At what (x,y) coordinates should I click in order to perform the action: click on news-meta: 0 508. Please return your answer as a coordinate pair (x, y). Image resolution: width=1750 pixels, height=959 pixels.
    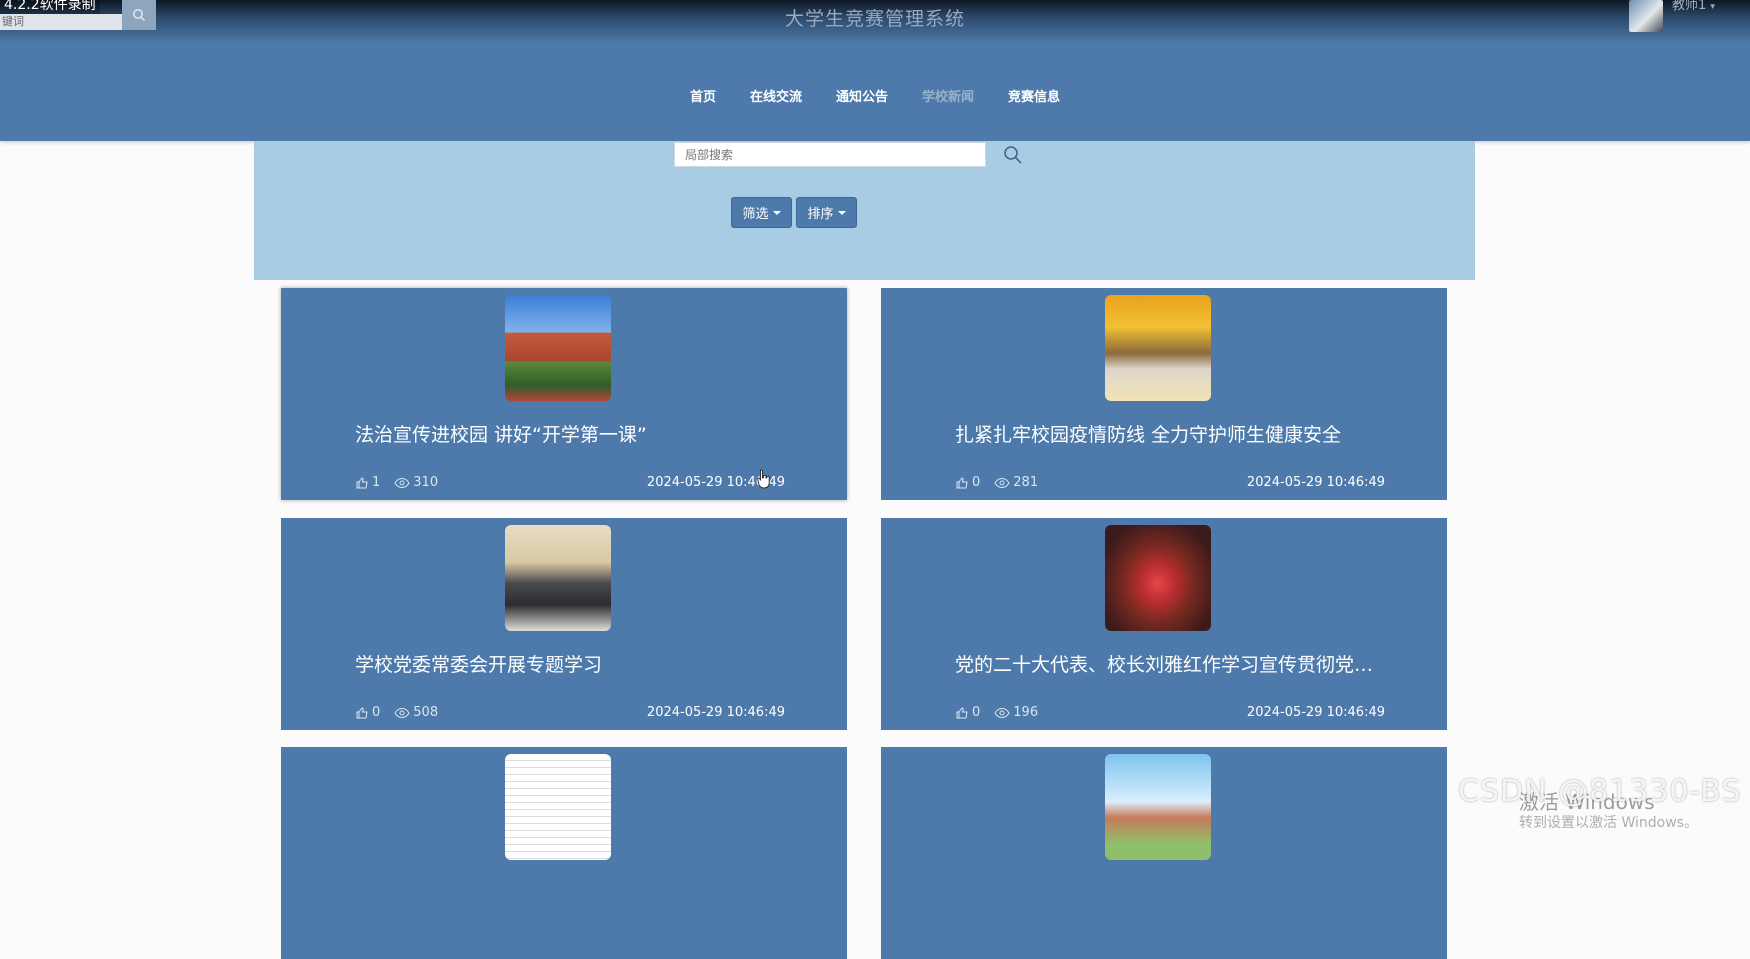
    Looking at the image, I should click on (403, 712).